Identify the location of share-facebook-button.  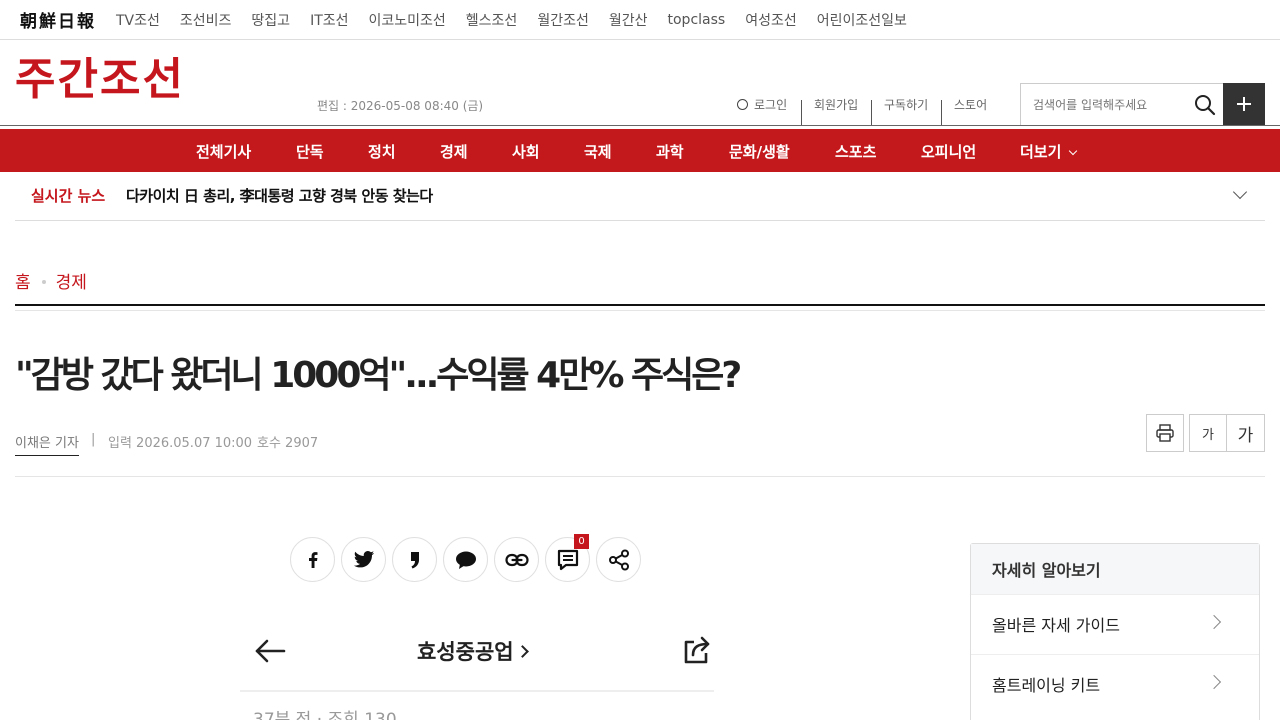
(312, 559).